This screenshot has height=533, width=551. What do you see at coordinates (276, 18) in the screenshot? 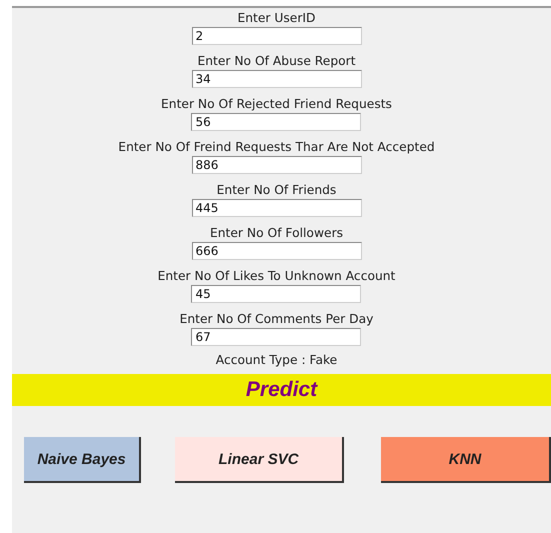
I see `field-label: Enter UserID` at bounding box center [276, 18].